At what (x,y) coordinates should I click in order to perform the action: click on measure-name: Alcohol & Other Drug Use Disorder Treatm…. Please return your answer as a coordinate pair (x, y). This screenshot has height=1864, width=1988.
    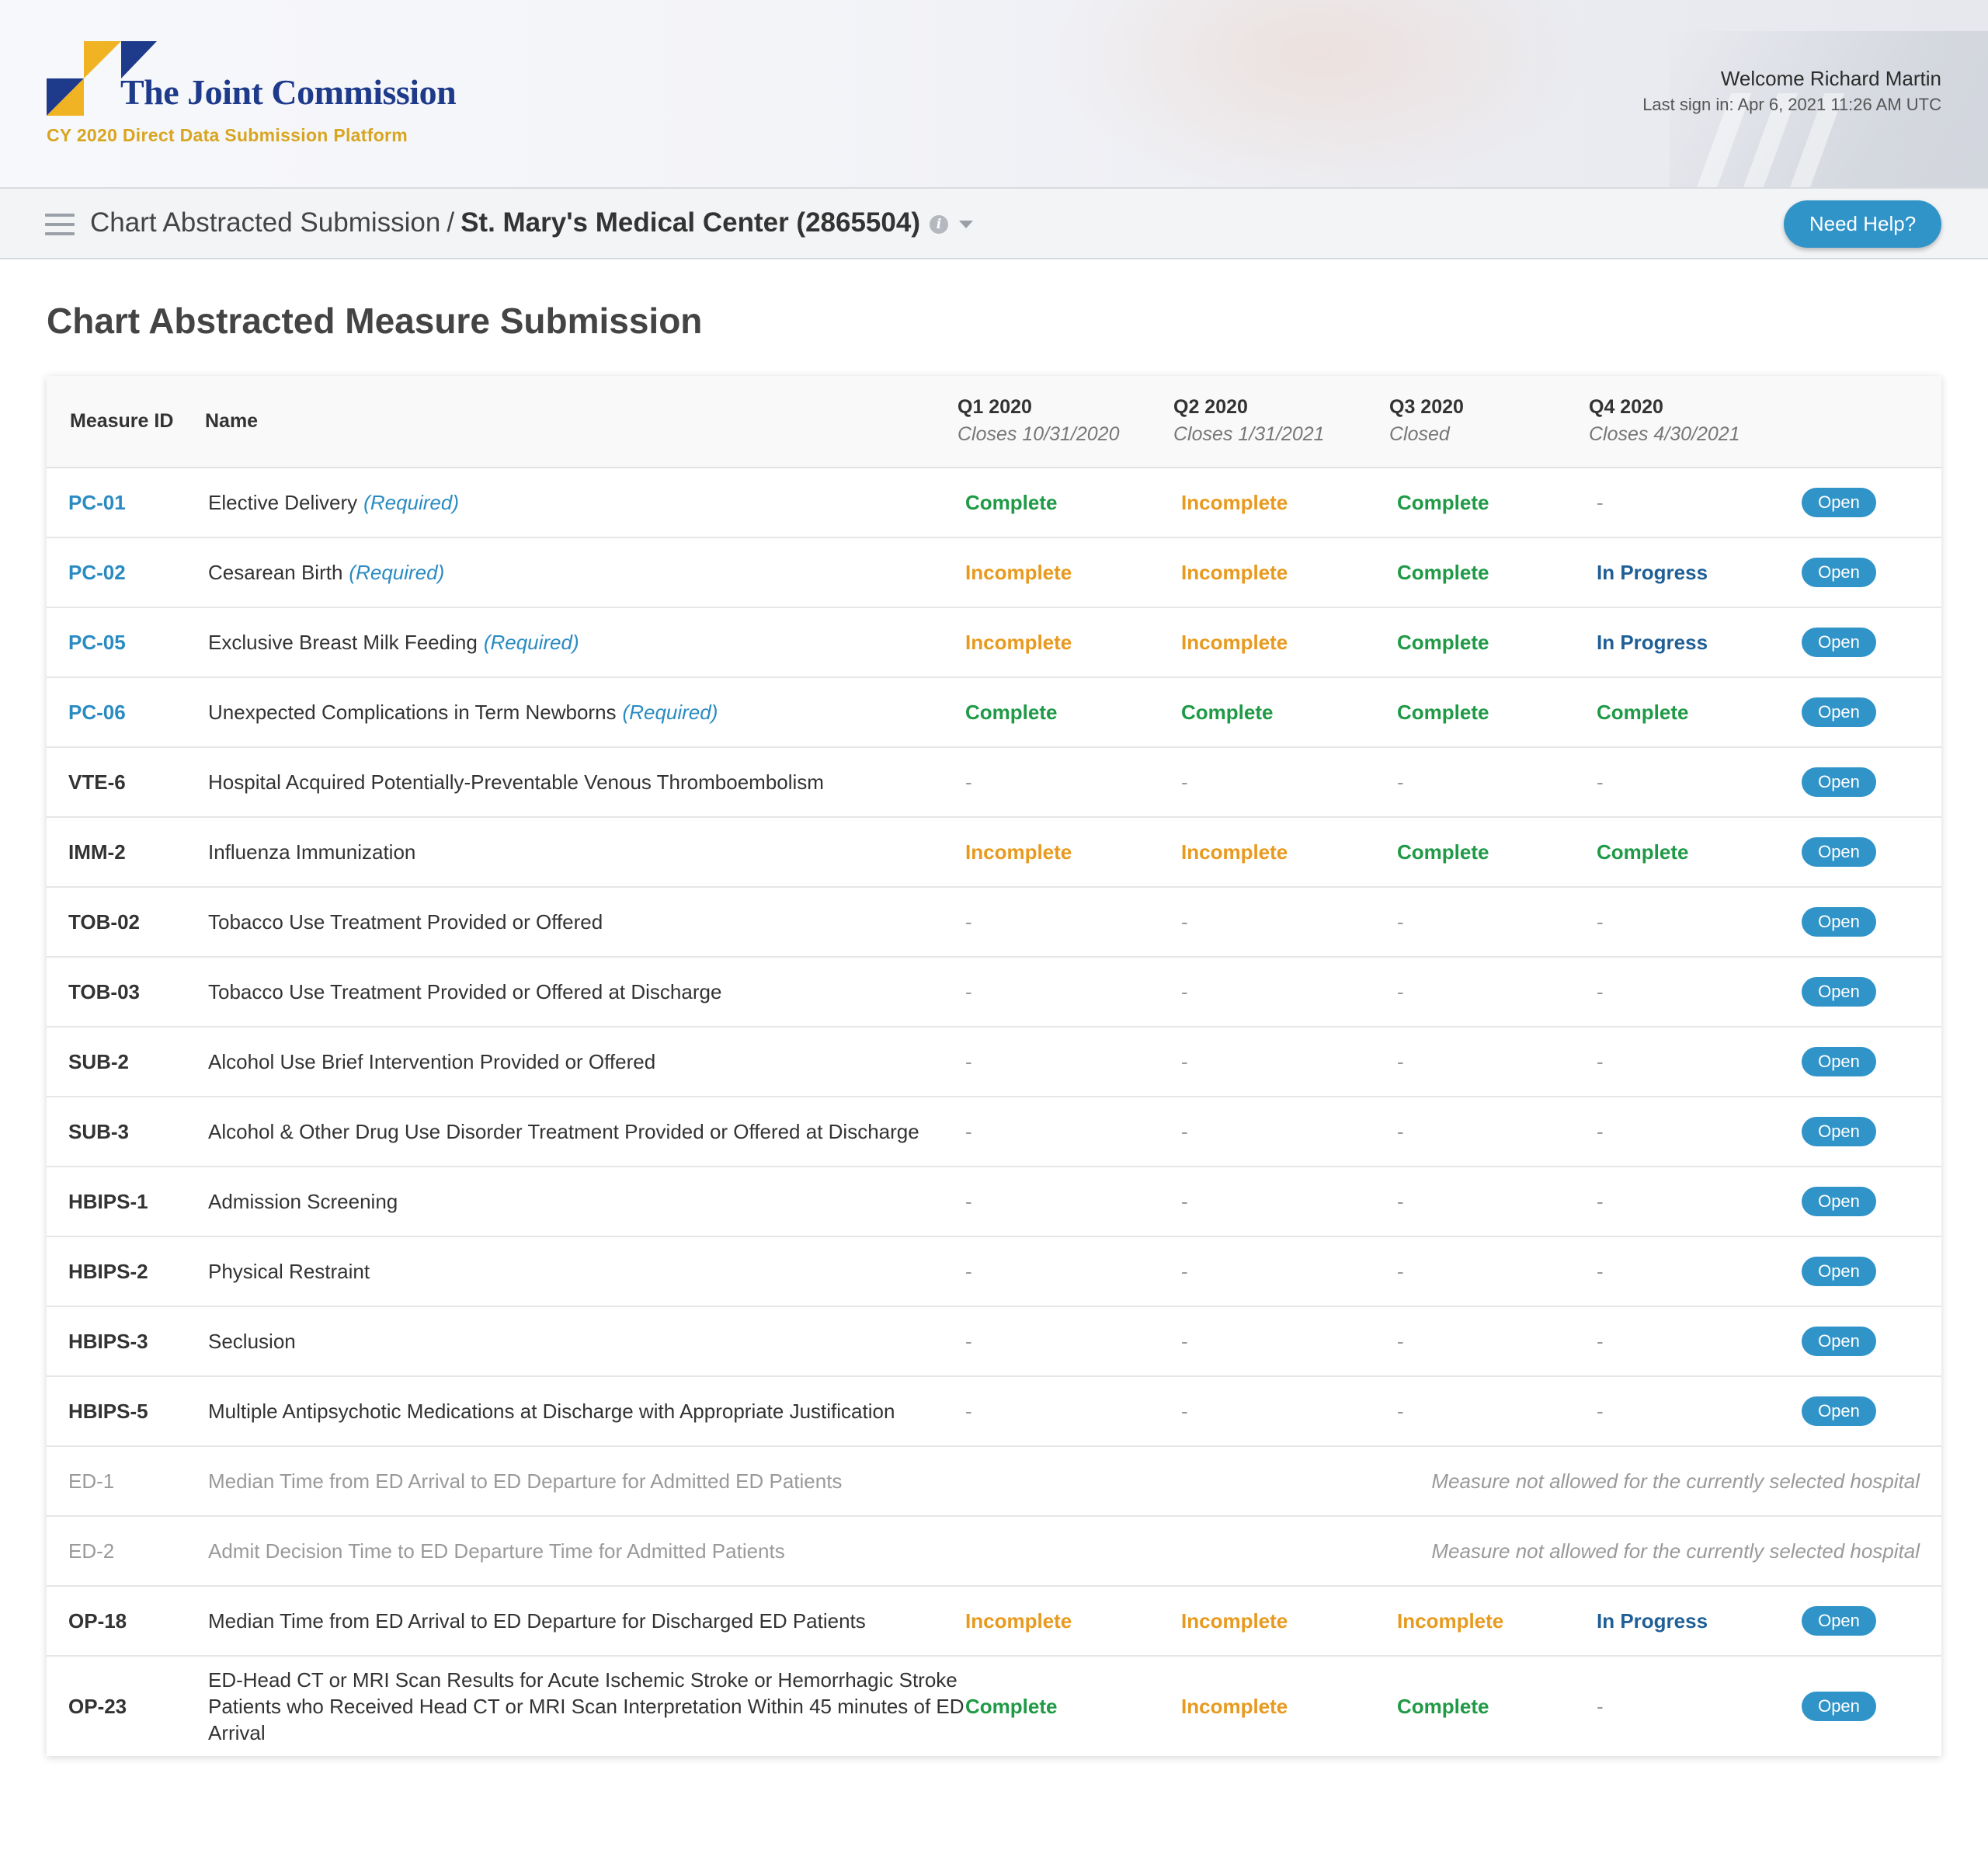
    Looking at the image, I should click on (597, 1131).